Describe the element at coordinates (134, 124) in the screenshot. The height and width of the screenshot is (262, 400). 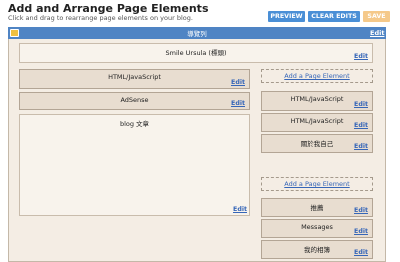
I see `widget-title: blog 文章` at that location.